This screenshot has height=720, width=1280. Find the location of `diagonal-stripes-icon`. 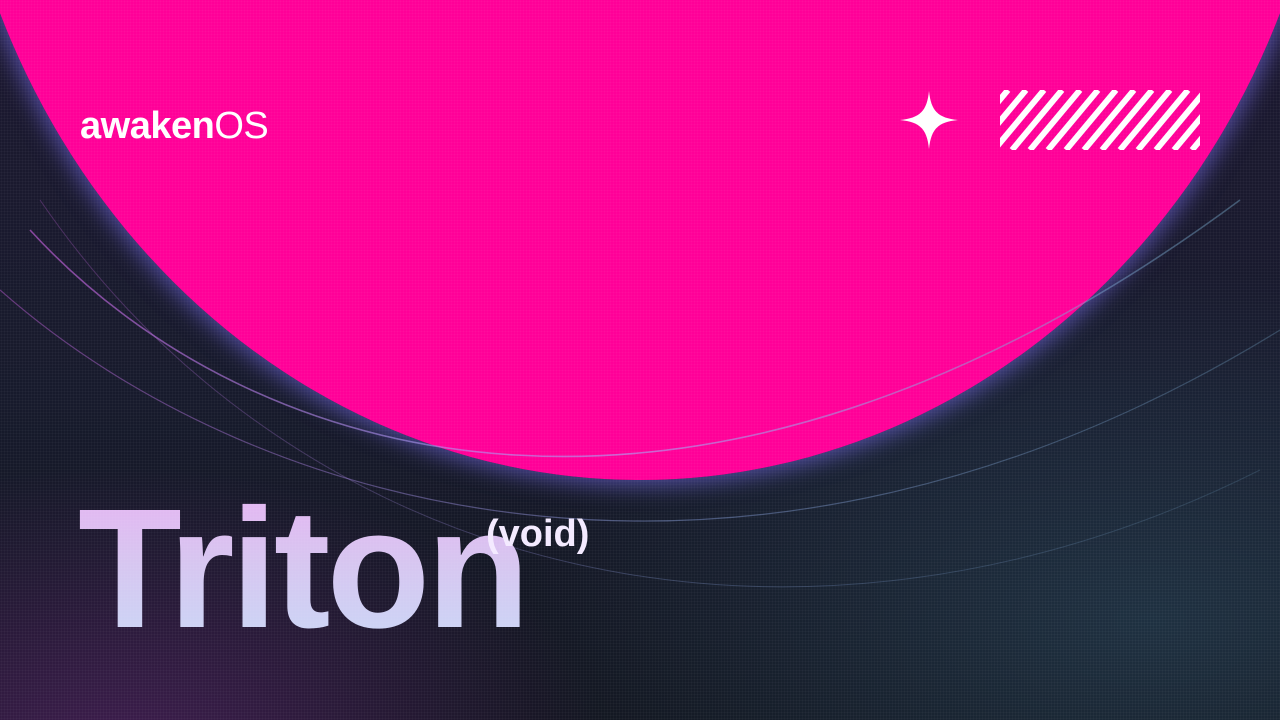

diagonal-stripes-icon is located at coordinates (1100, 120).